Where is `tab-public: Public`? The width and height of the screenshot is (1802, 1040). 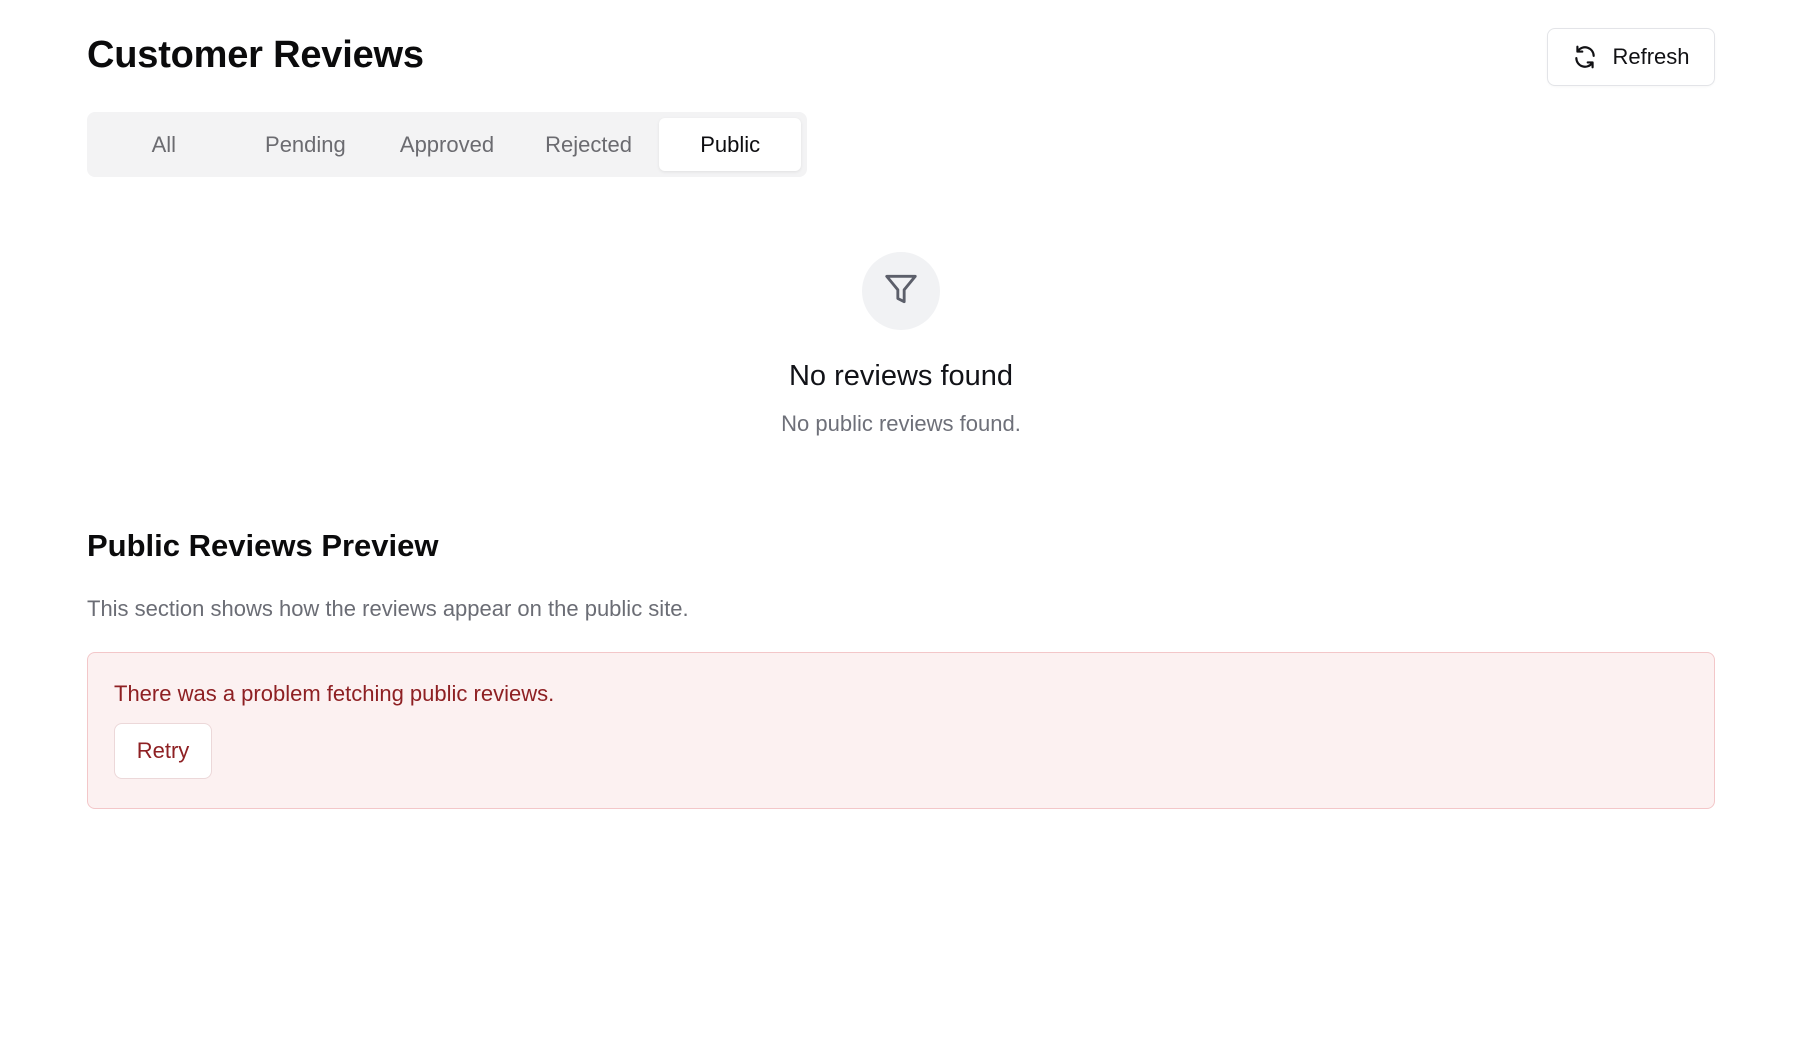
tab-public: Public is located at coordinates (730, 144).